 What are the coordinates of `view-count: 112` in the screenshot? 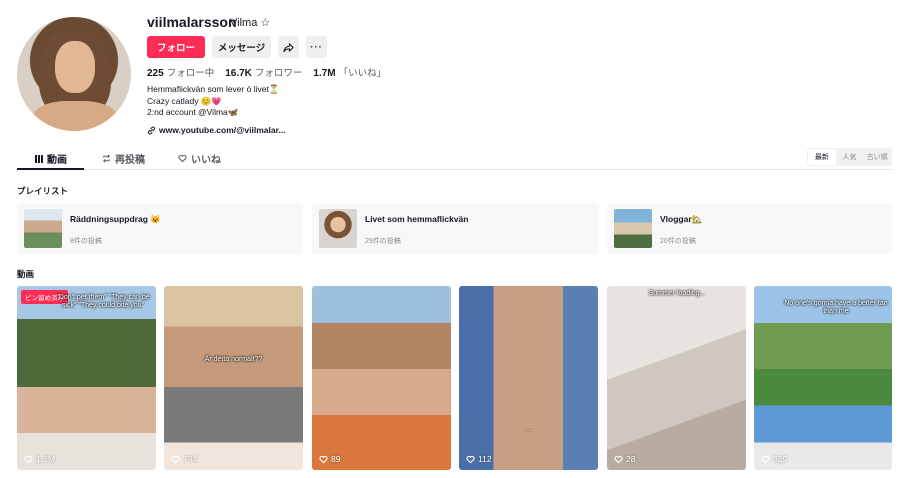 It's located at (479, 459).